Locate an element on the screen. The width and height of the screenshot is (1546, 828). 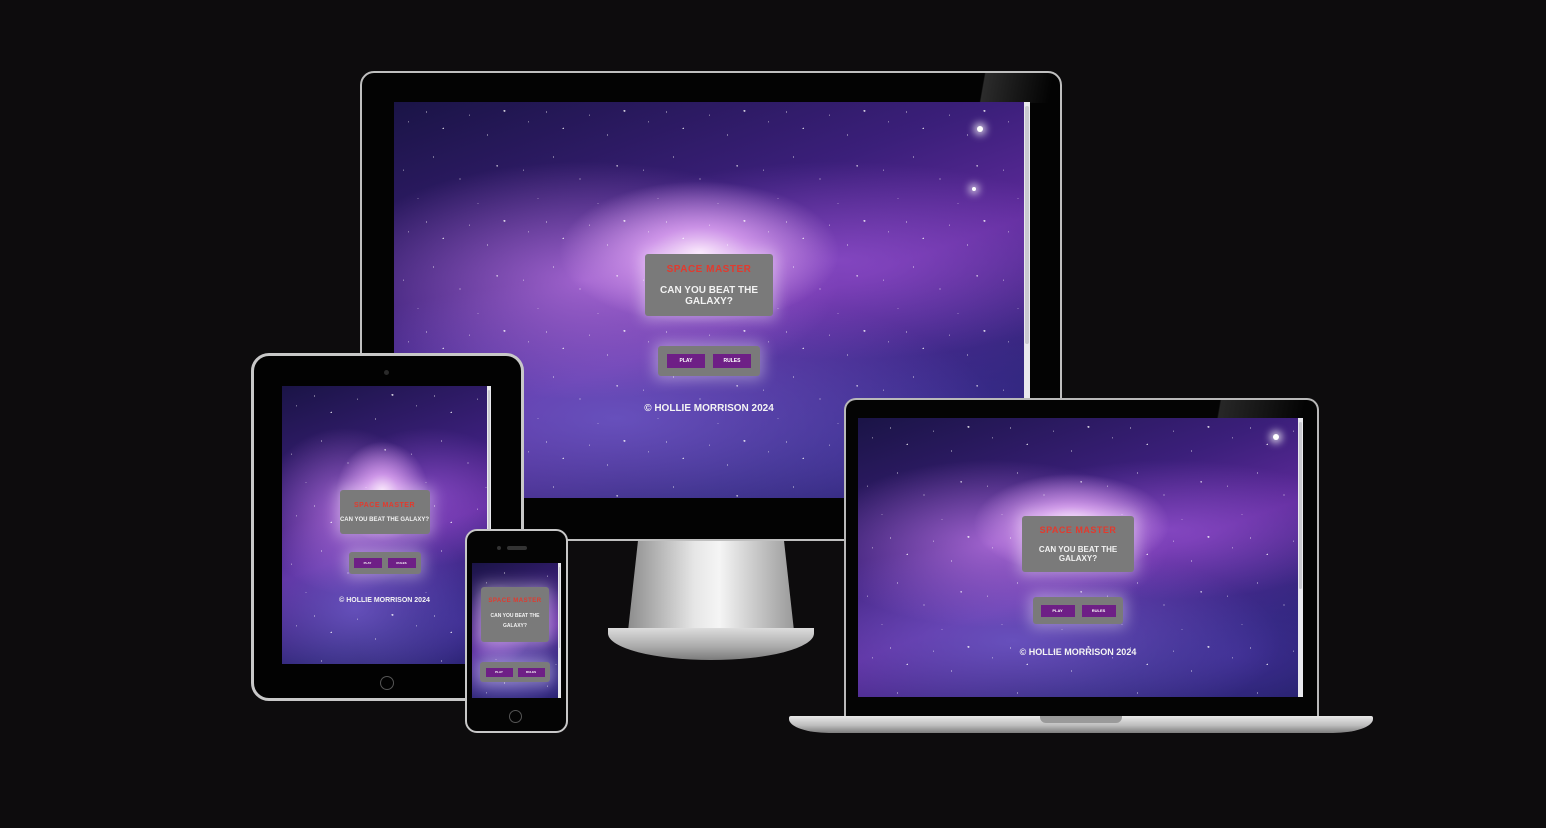
tagline-line: GALAXY? is located at coordinates (515, 626).